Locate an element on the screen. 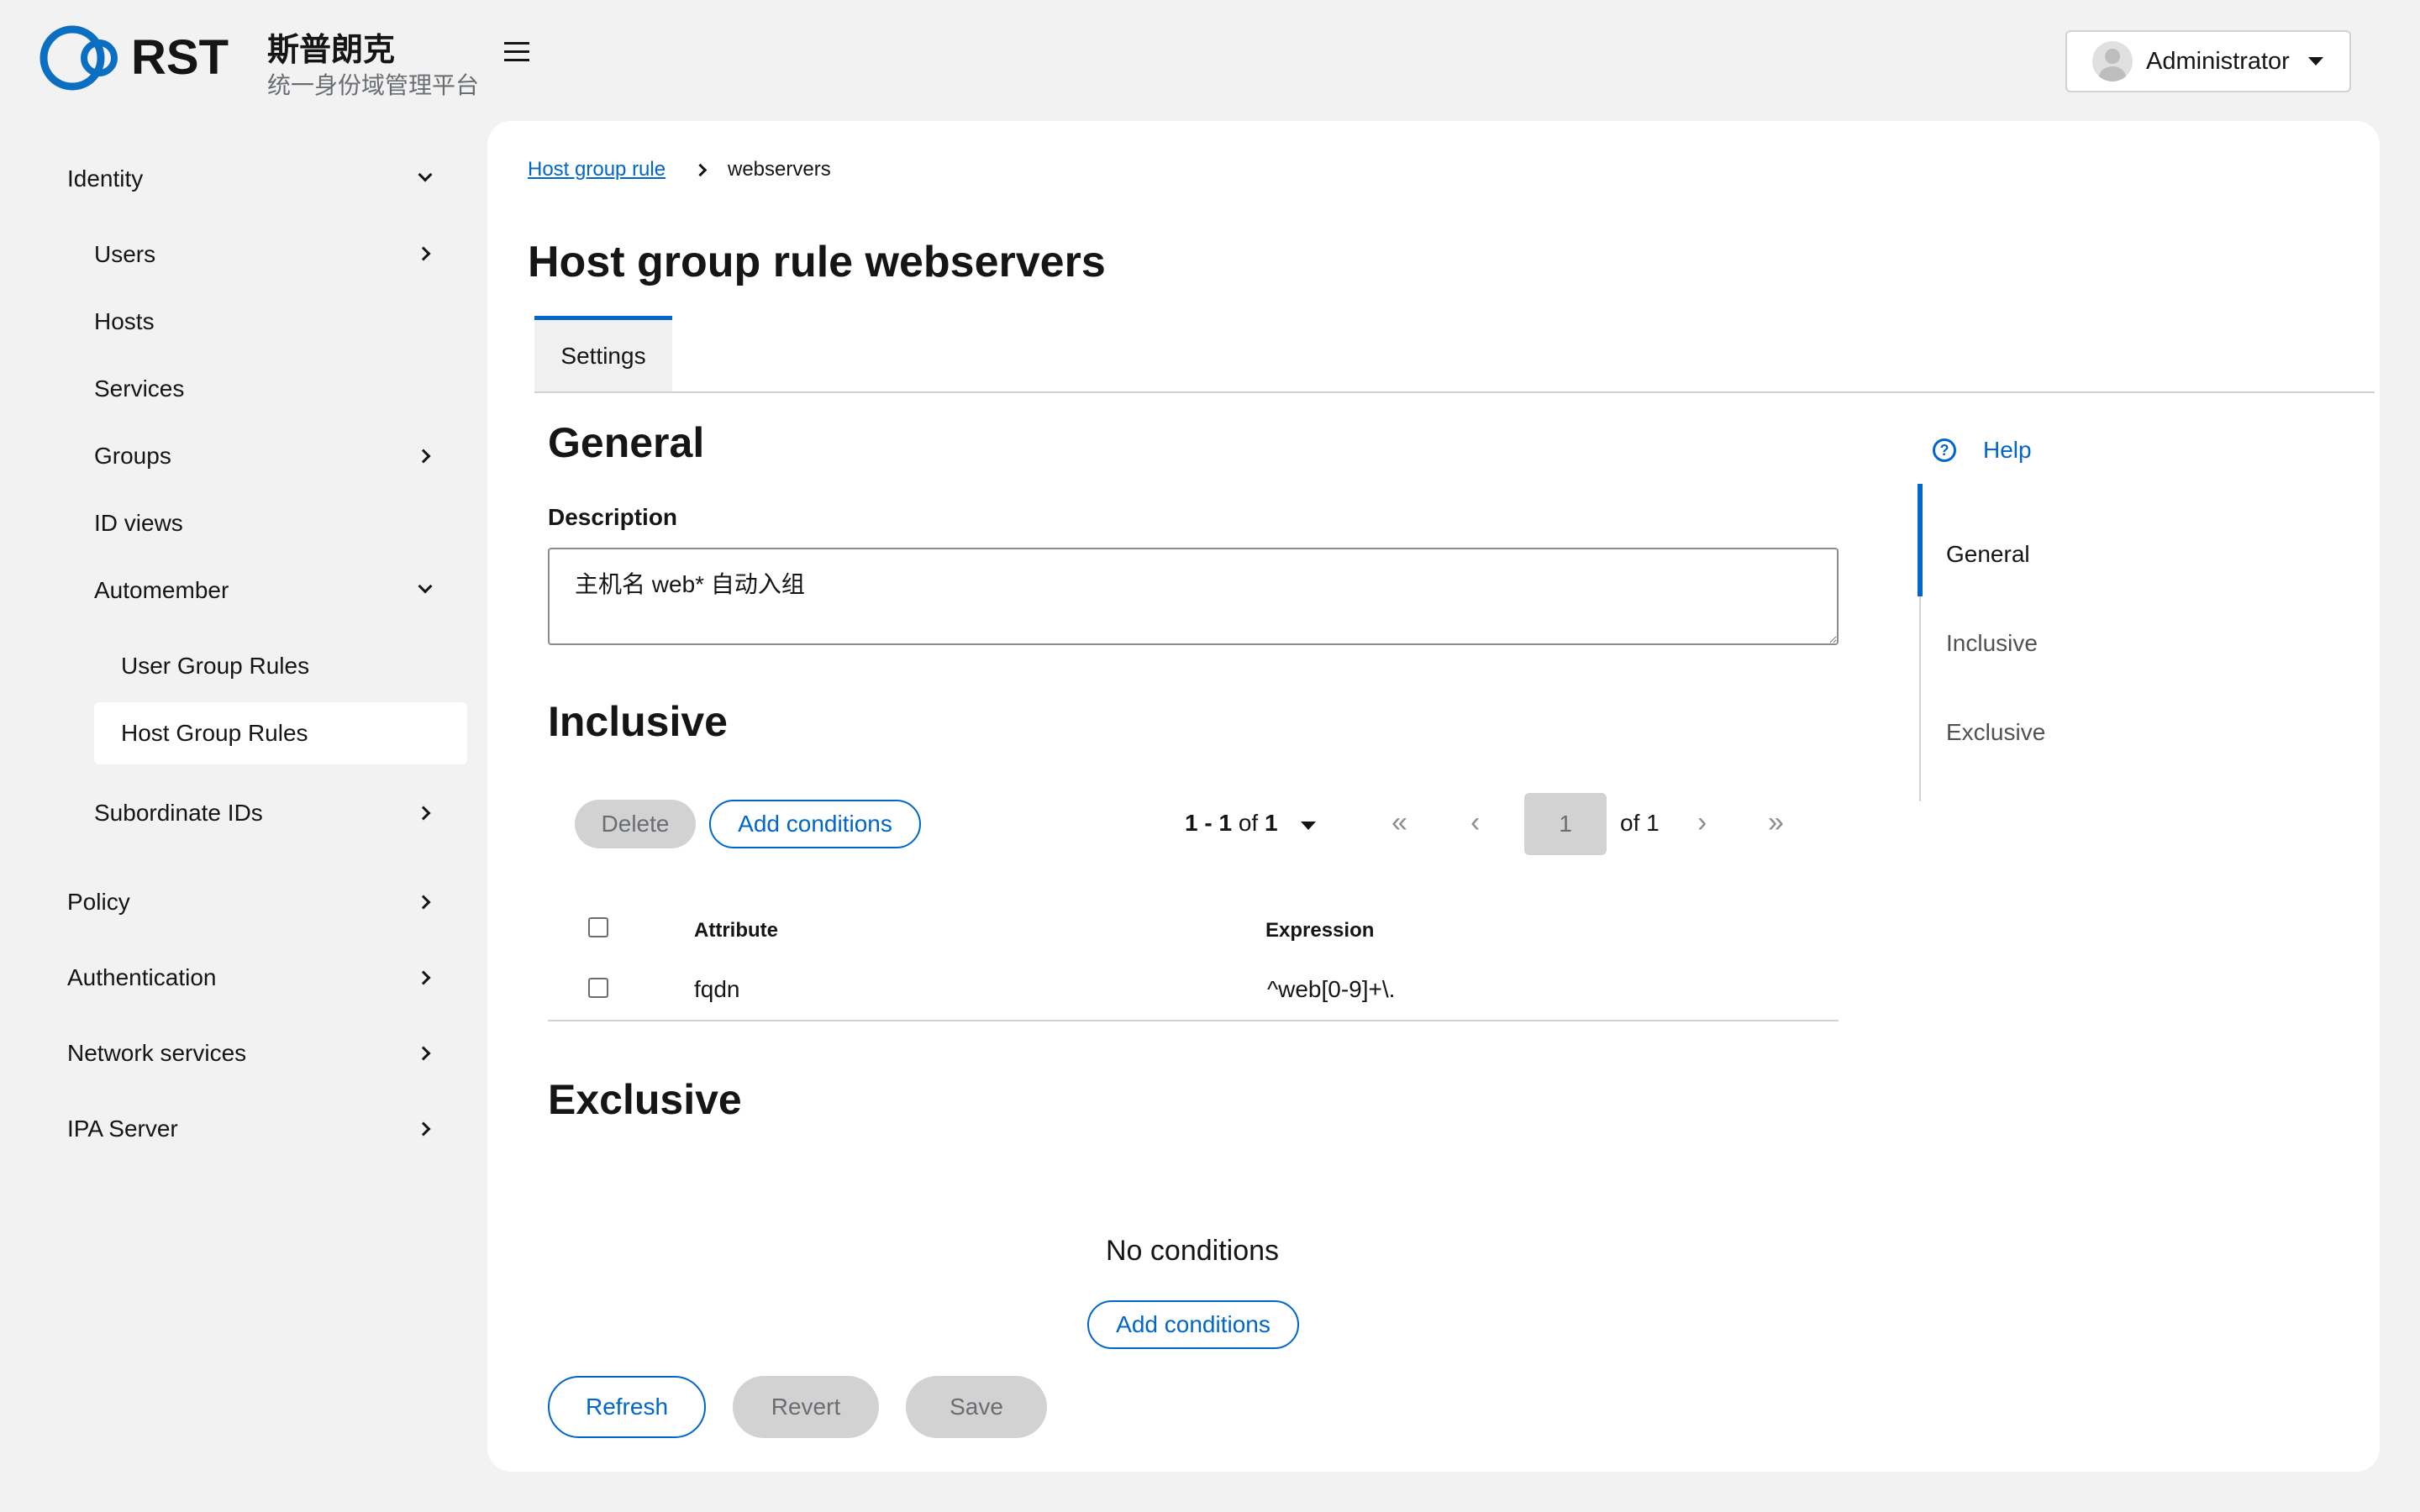 Image resolution: width=2420 pixels, height=1512 pixels. page-of-total: of 1 is located at coordinates (1640, 823).